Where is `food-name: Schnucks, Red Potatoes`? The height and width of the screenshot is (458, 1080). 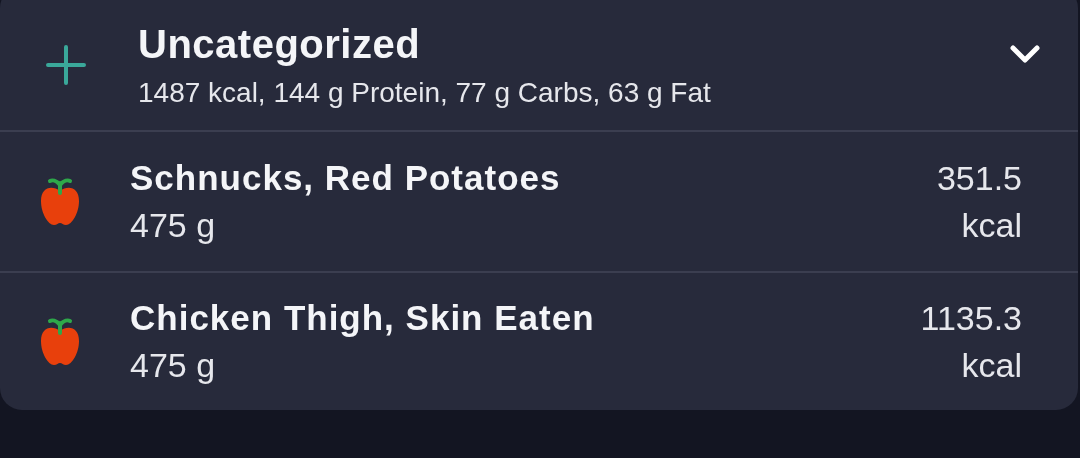
food-name: Schnucks, Red Potatoes is located at coordinates (346, 178).